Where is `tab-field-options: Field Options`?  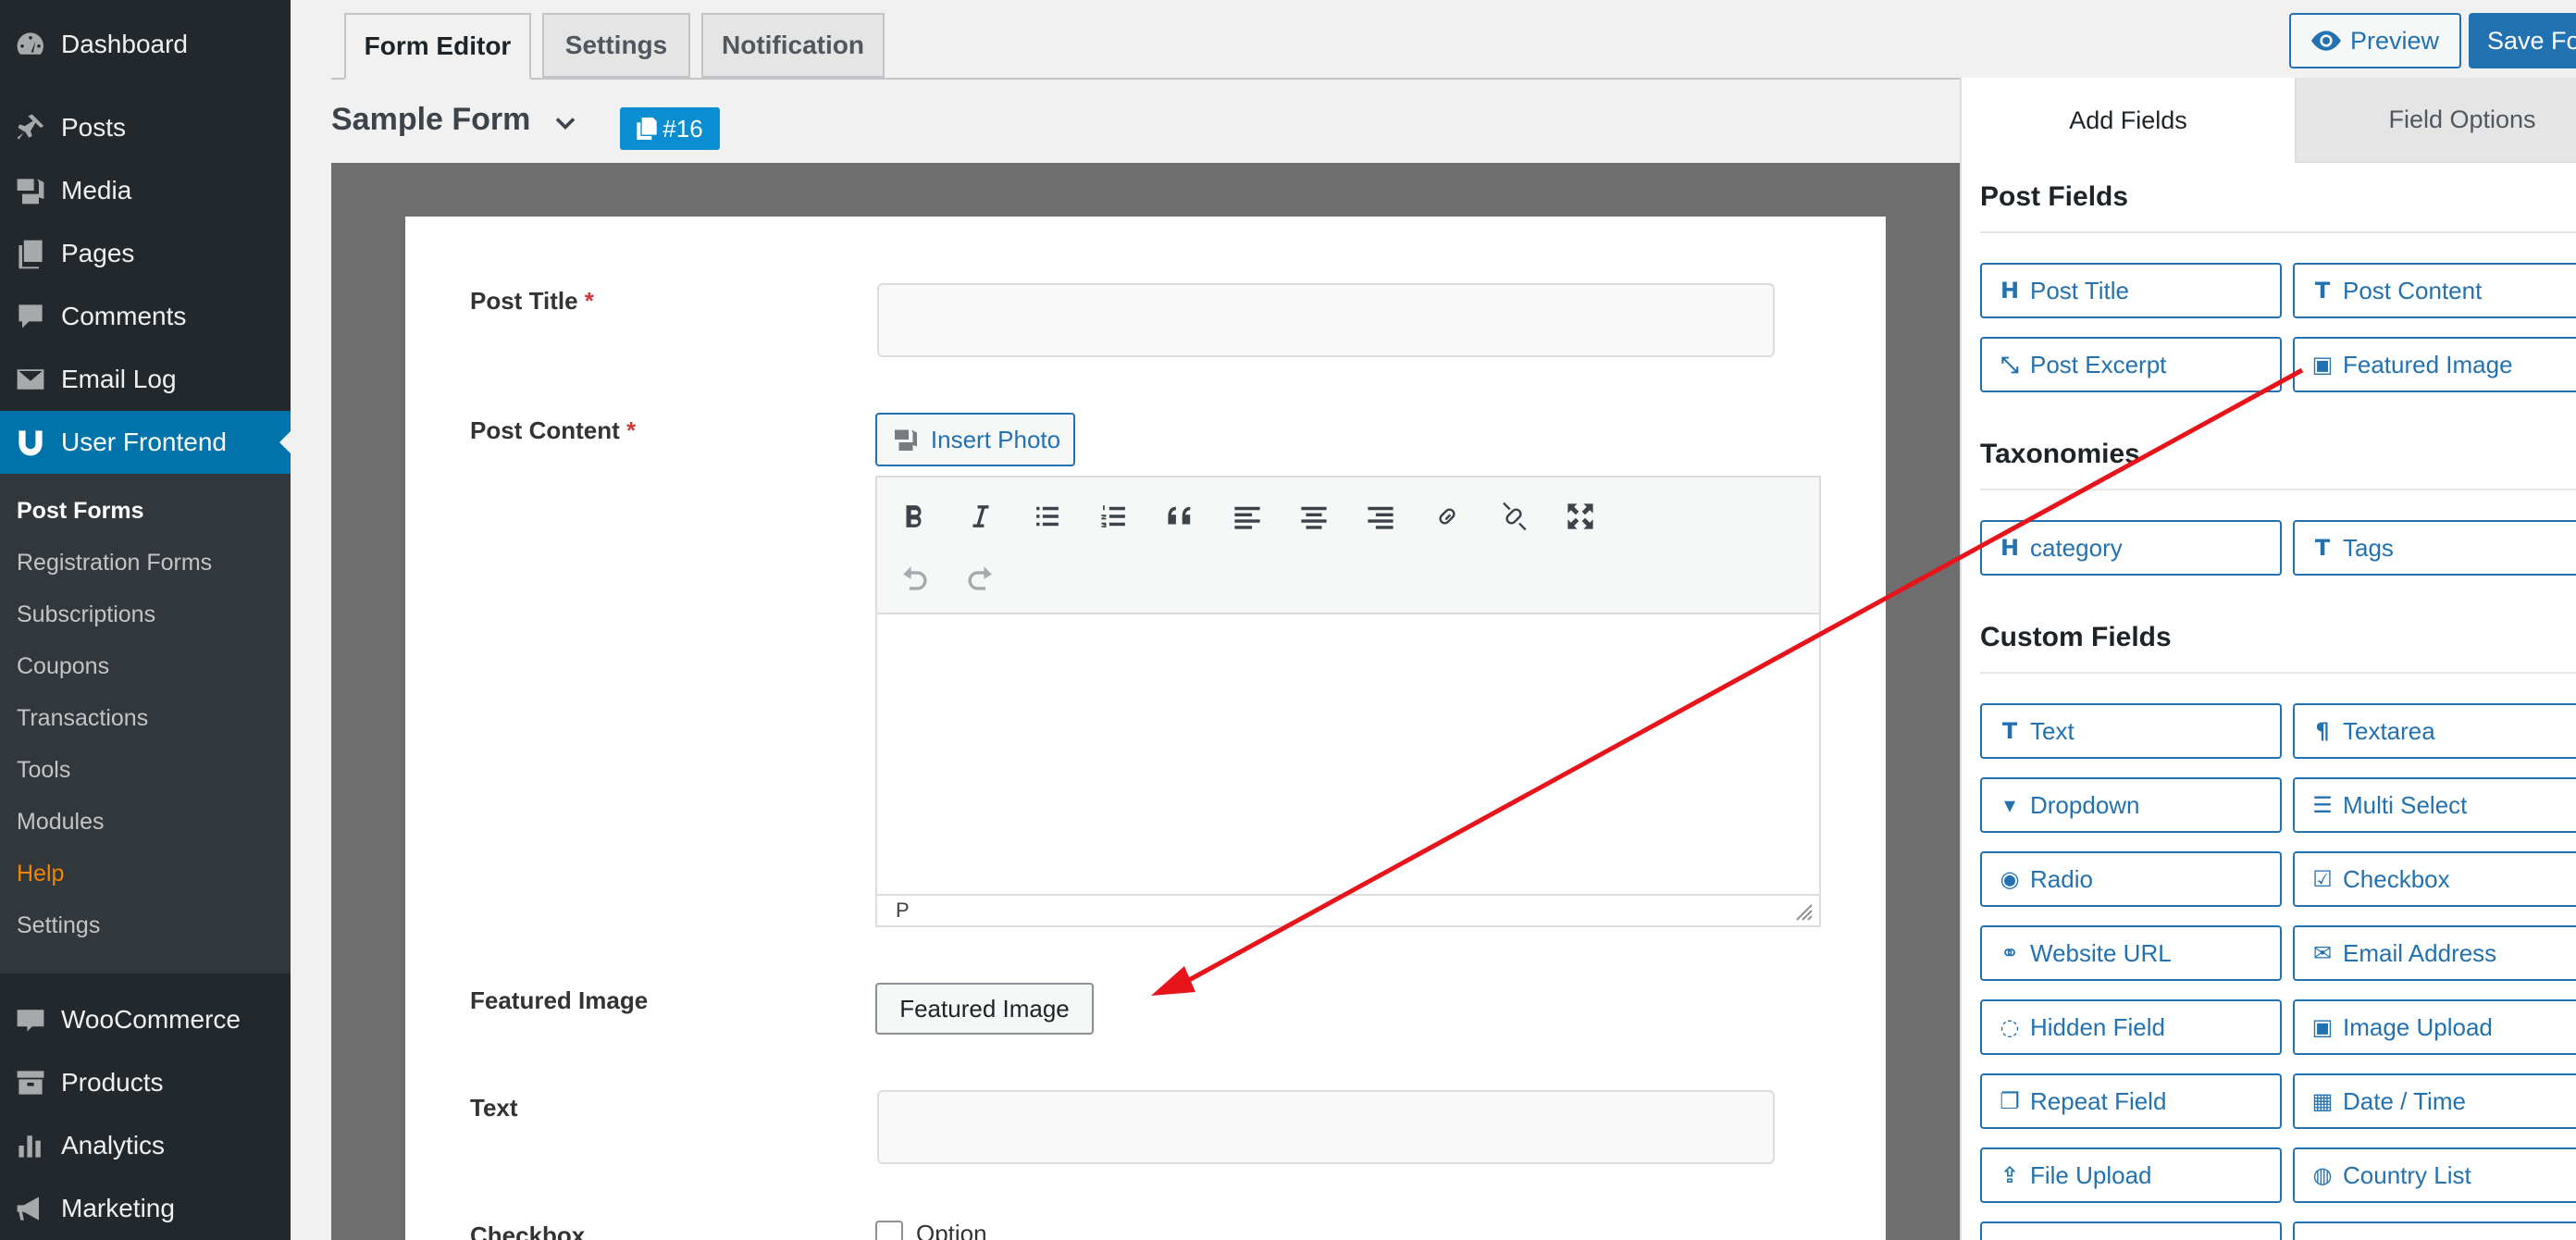 tab-field-options: Field Options is located at coordinates (2435, 120).